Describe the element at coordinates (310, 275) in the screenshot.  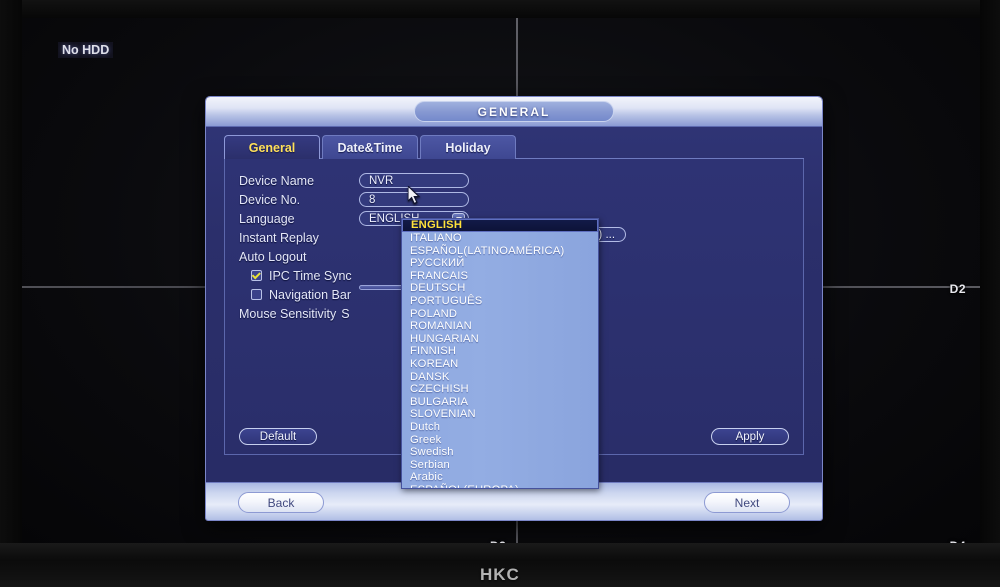
I see `label-ipc-time-sync: IPC Time Sync` at that location.